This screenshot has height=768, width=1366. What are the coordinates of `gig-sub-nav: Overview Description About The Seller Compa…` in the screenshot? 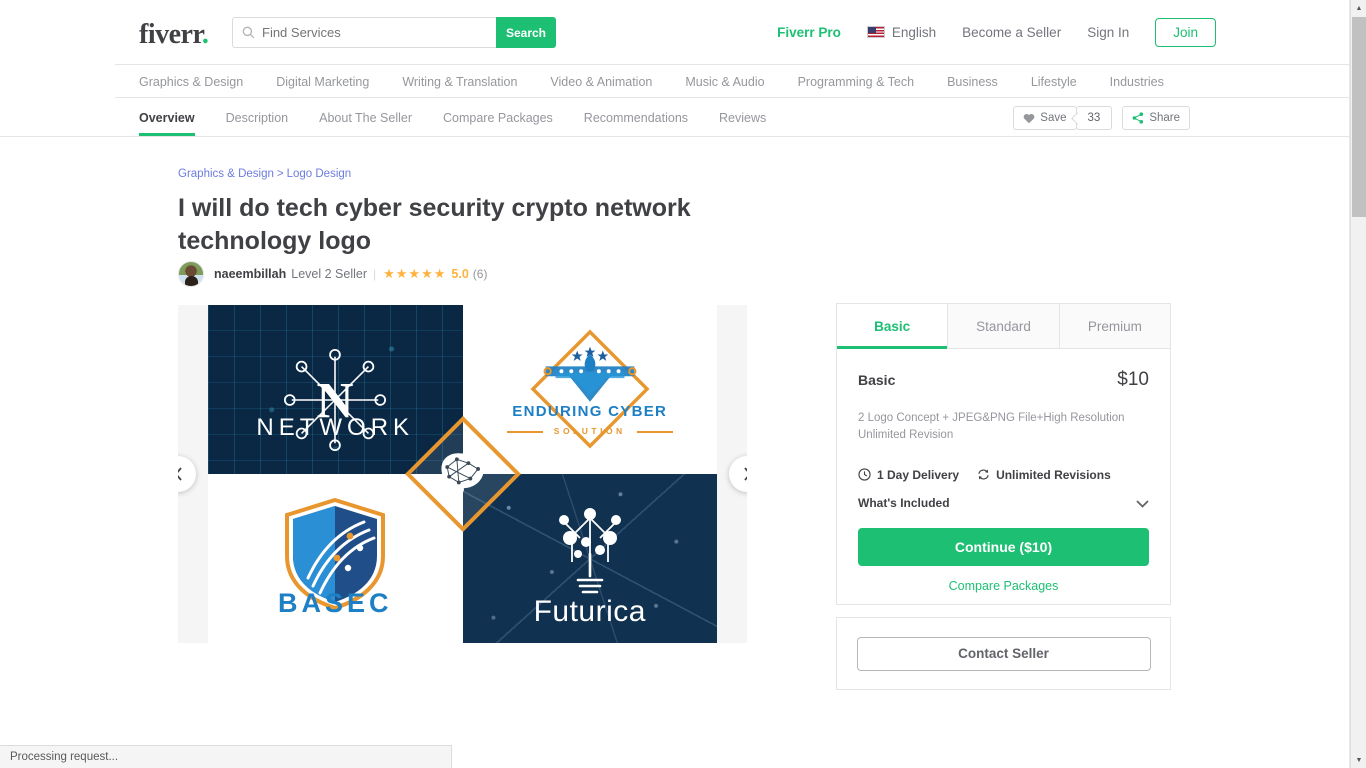 It's located at (675, 118).